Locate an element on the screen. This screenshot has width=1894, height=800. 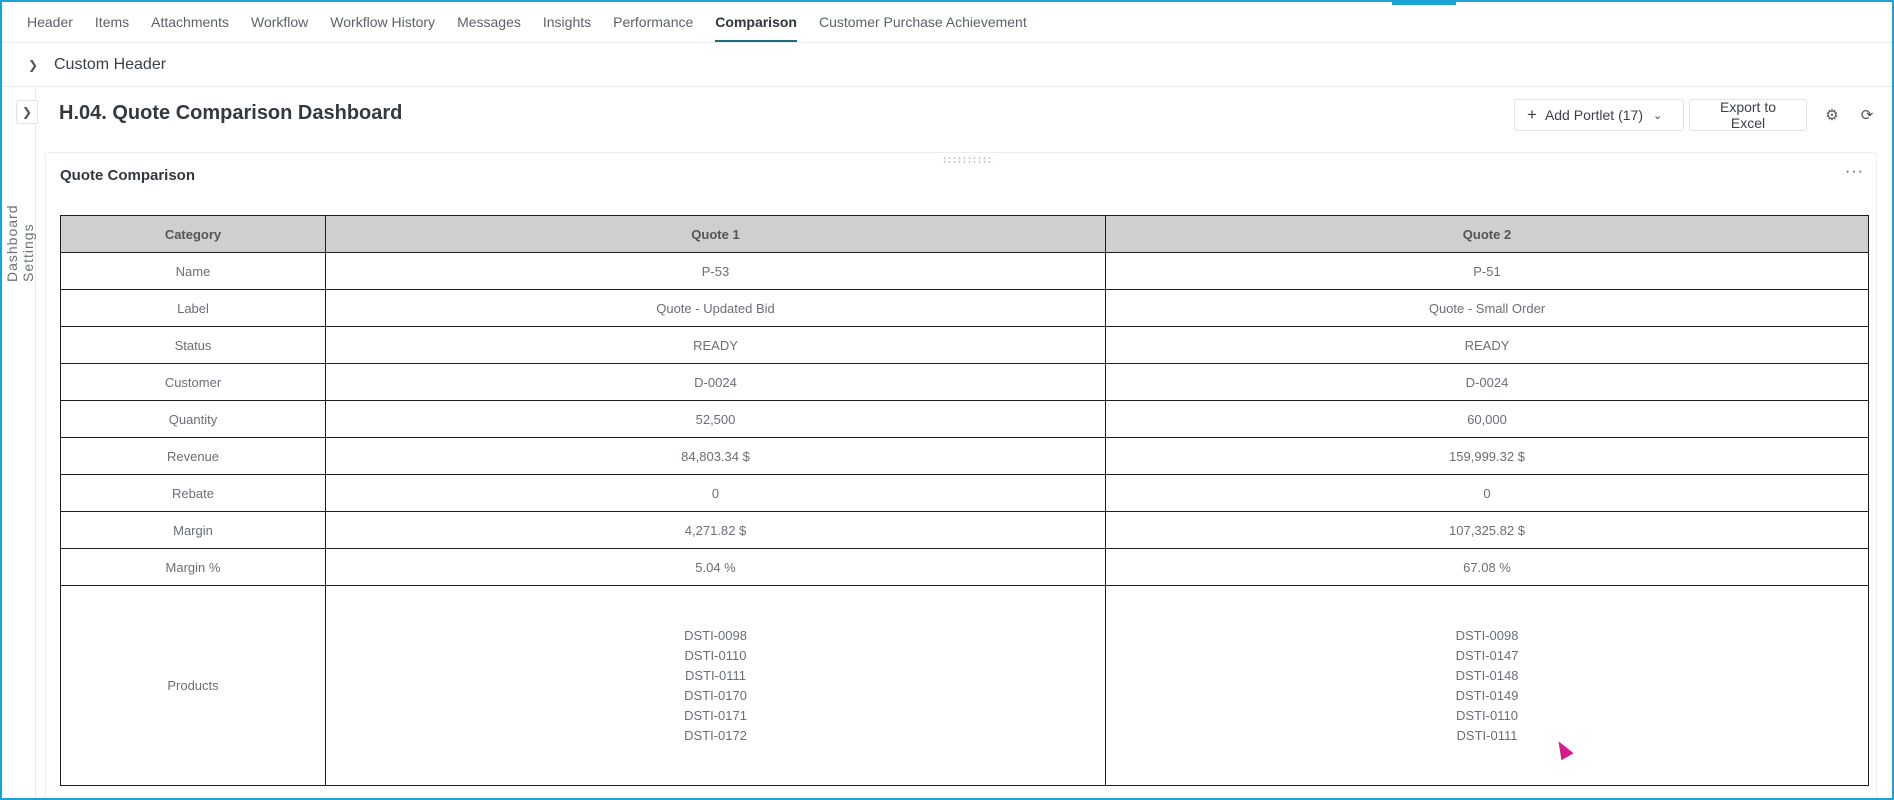
tab-workflow: Workflow is located at coordinates (279, 22).